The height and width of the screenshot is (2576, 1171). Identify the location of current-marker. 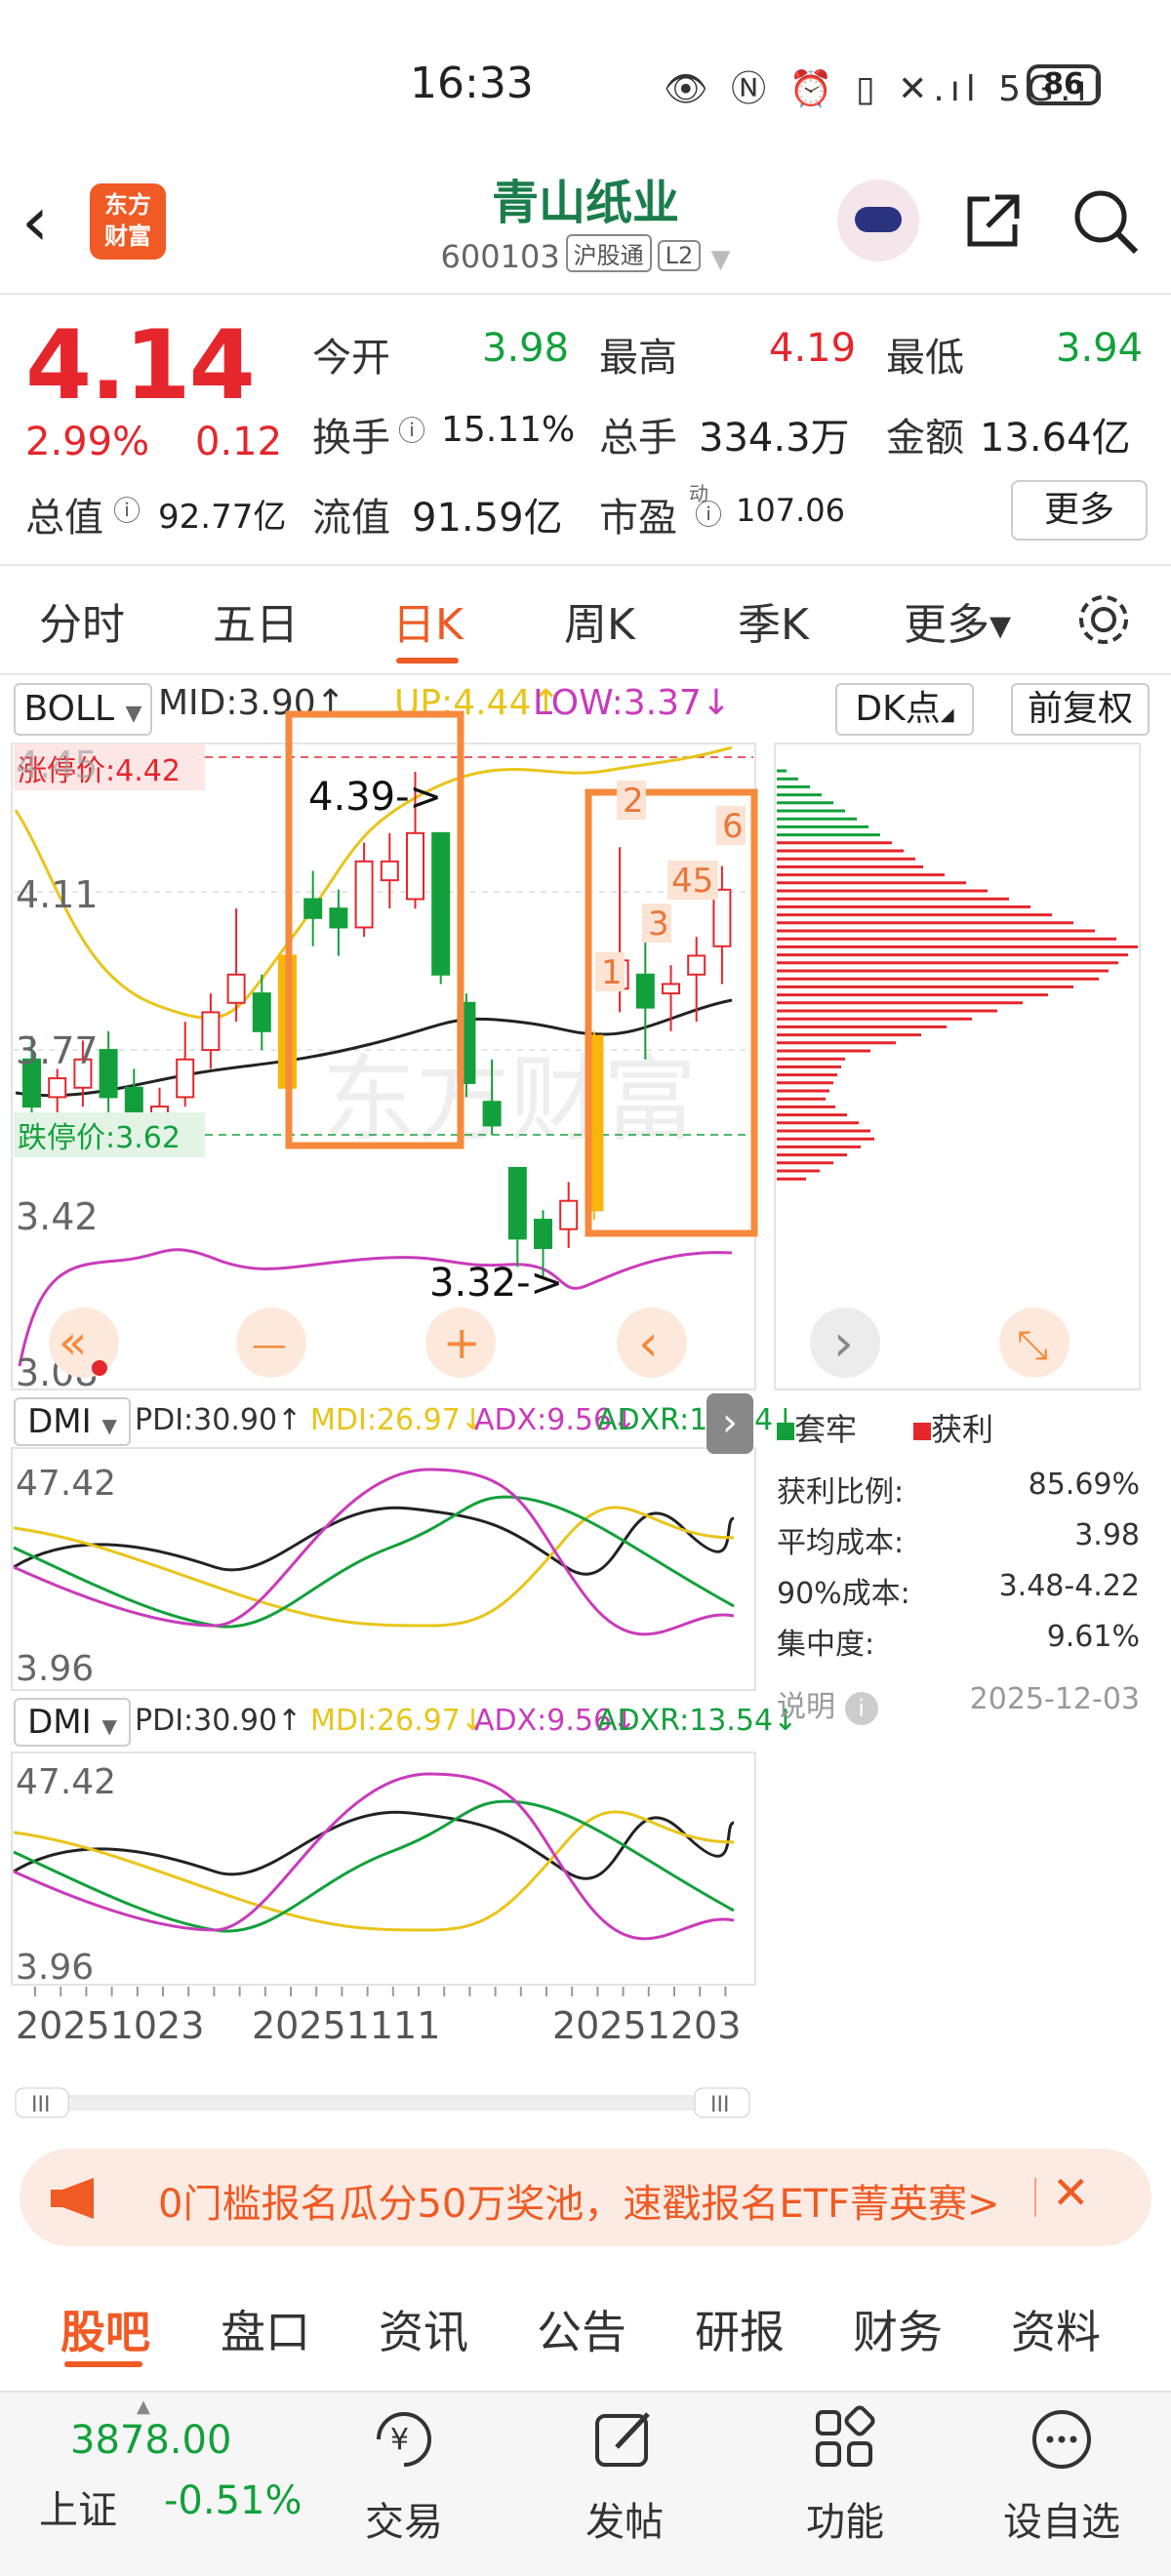
(99, 1368).